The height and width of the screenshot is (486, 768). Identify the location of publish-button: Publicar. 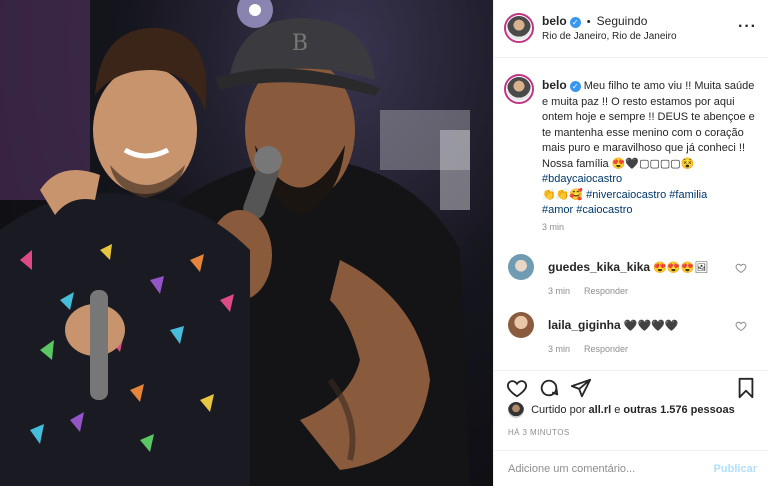
(735, 469).